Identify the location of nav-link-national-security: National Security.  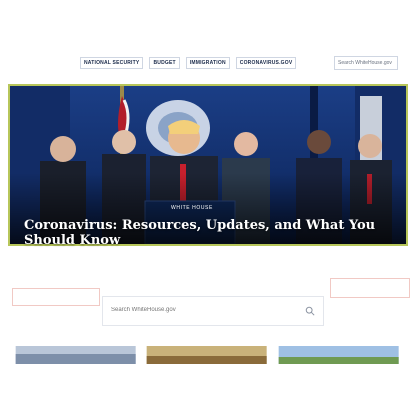
(112, 63).